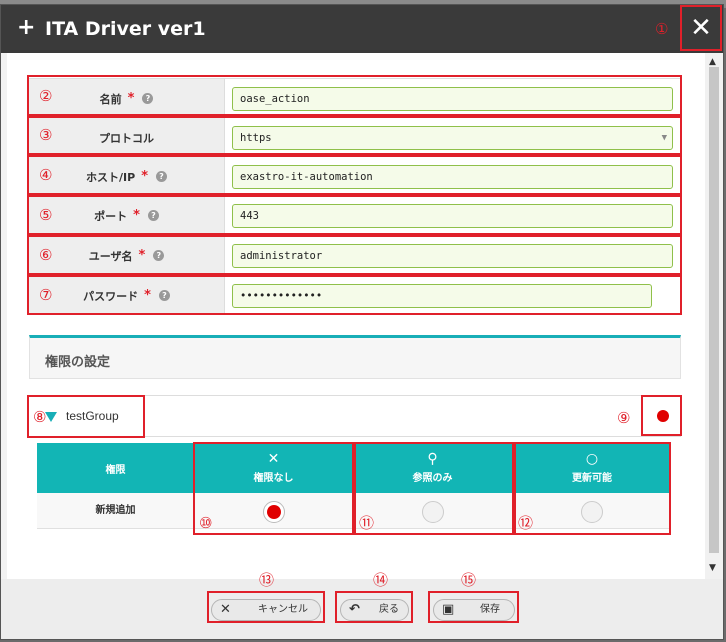  What do you see at coordinates (26, 27) in the screenshot?
I see `plus-icon: +` at bounding box center [26, 27].